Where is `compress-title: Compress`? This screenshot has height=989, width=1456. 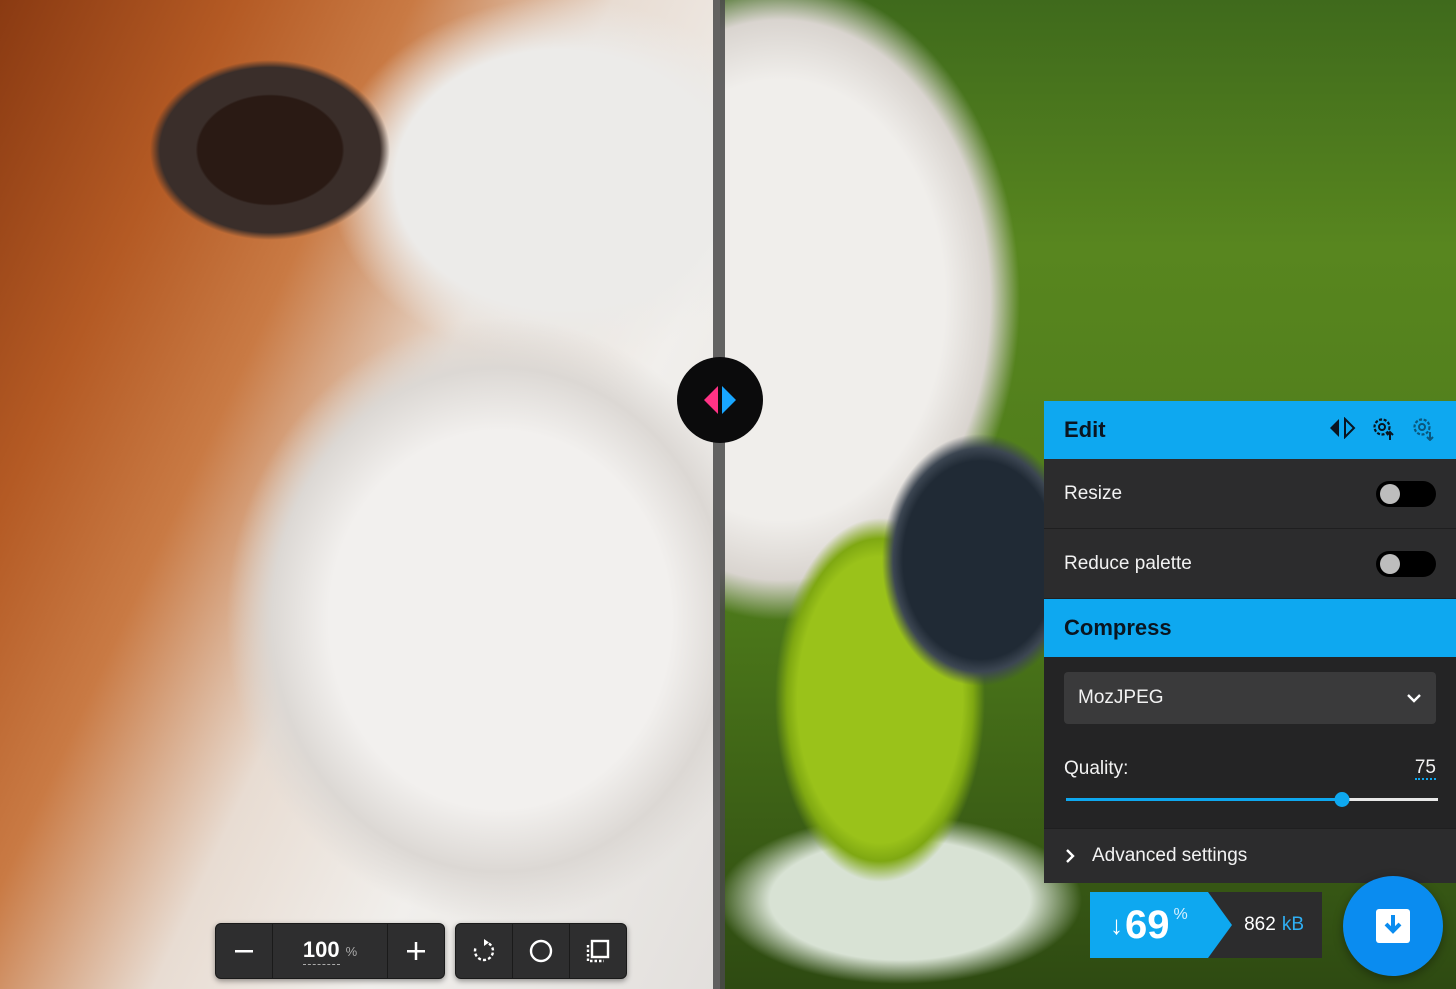
compress-title: Compress is located at coordinates (1118, 627).